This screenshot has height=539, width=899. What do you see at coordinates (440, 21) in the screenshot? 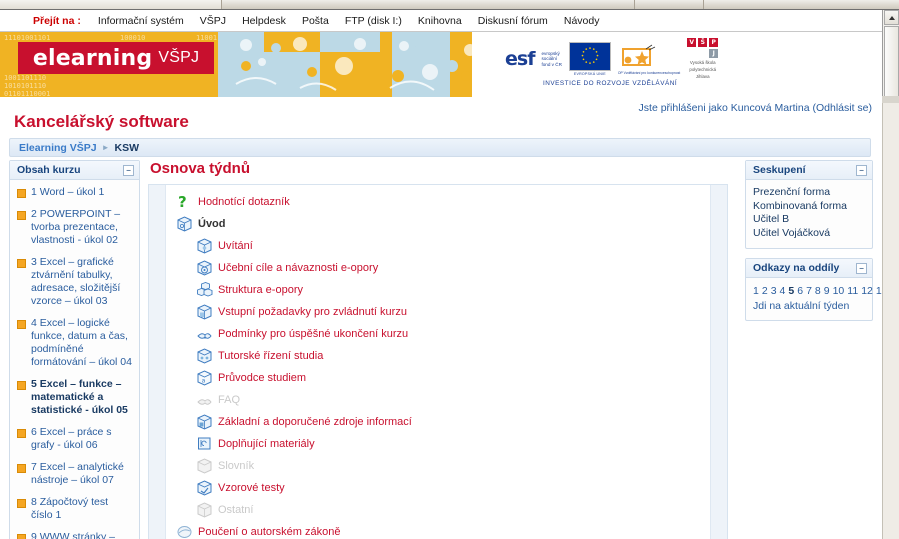
I see `topnav-link-knihovna: Knihovna` at bounding box center [440, 21].